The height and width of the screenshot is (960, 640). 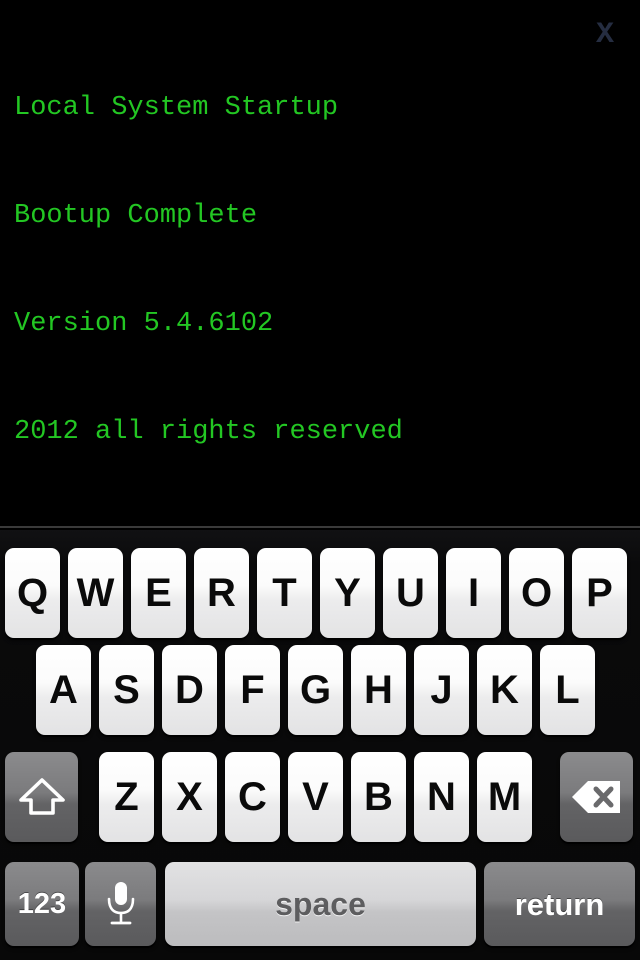 What do you see at coordinates (410, 593) in the screenshot?
I see `key-u: U` at bounding box center [410, 593].